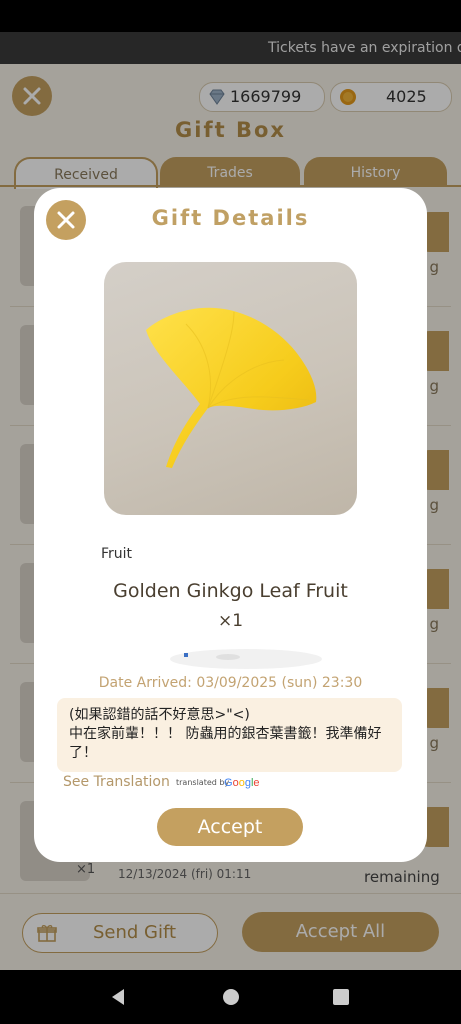  What do you see at coordinates (231, 997) in the screenshot?
I see `home-icon` at bounding box center [231, 997].